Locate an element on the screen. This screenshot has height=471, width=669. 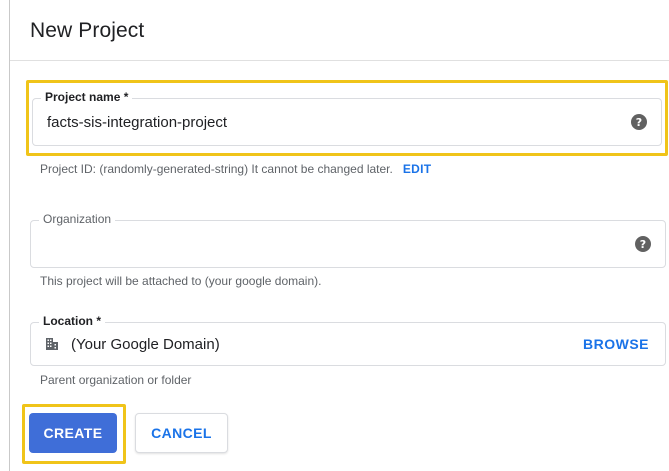
location-helper: Parent organization or folder is located at coordinates (116, 380).